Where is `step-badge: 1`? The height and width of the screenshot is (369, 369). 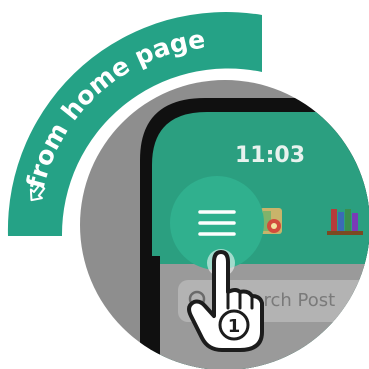
step-badge: 1 is located at coordinates (234, 325).